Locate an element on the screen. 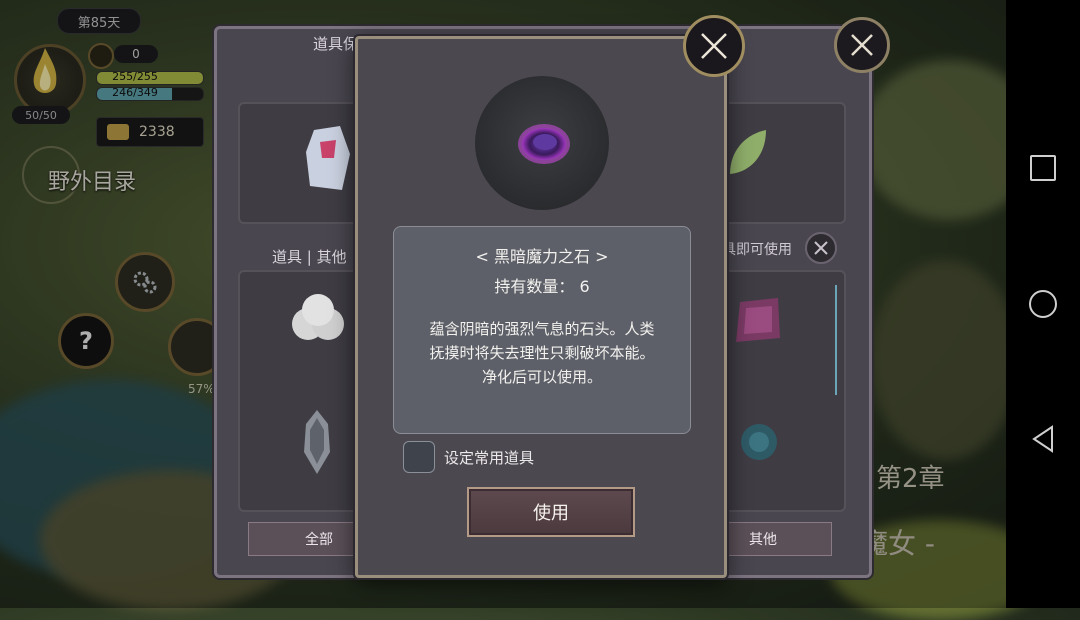  favorite-item-checkbox is located at coordinates (419, 457).